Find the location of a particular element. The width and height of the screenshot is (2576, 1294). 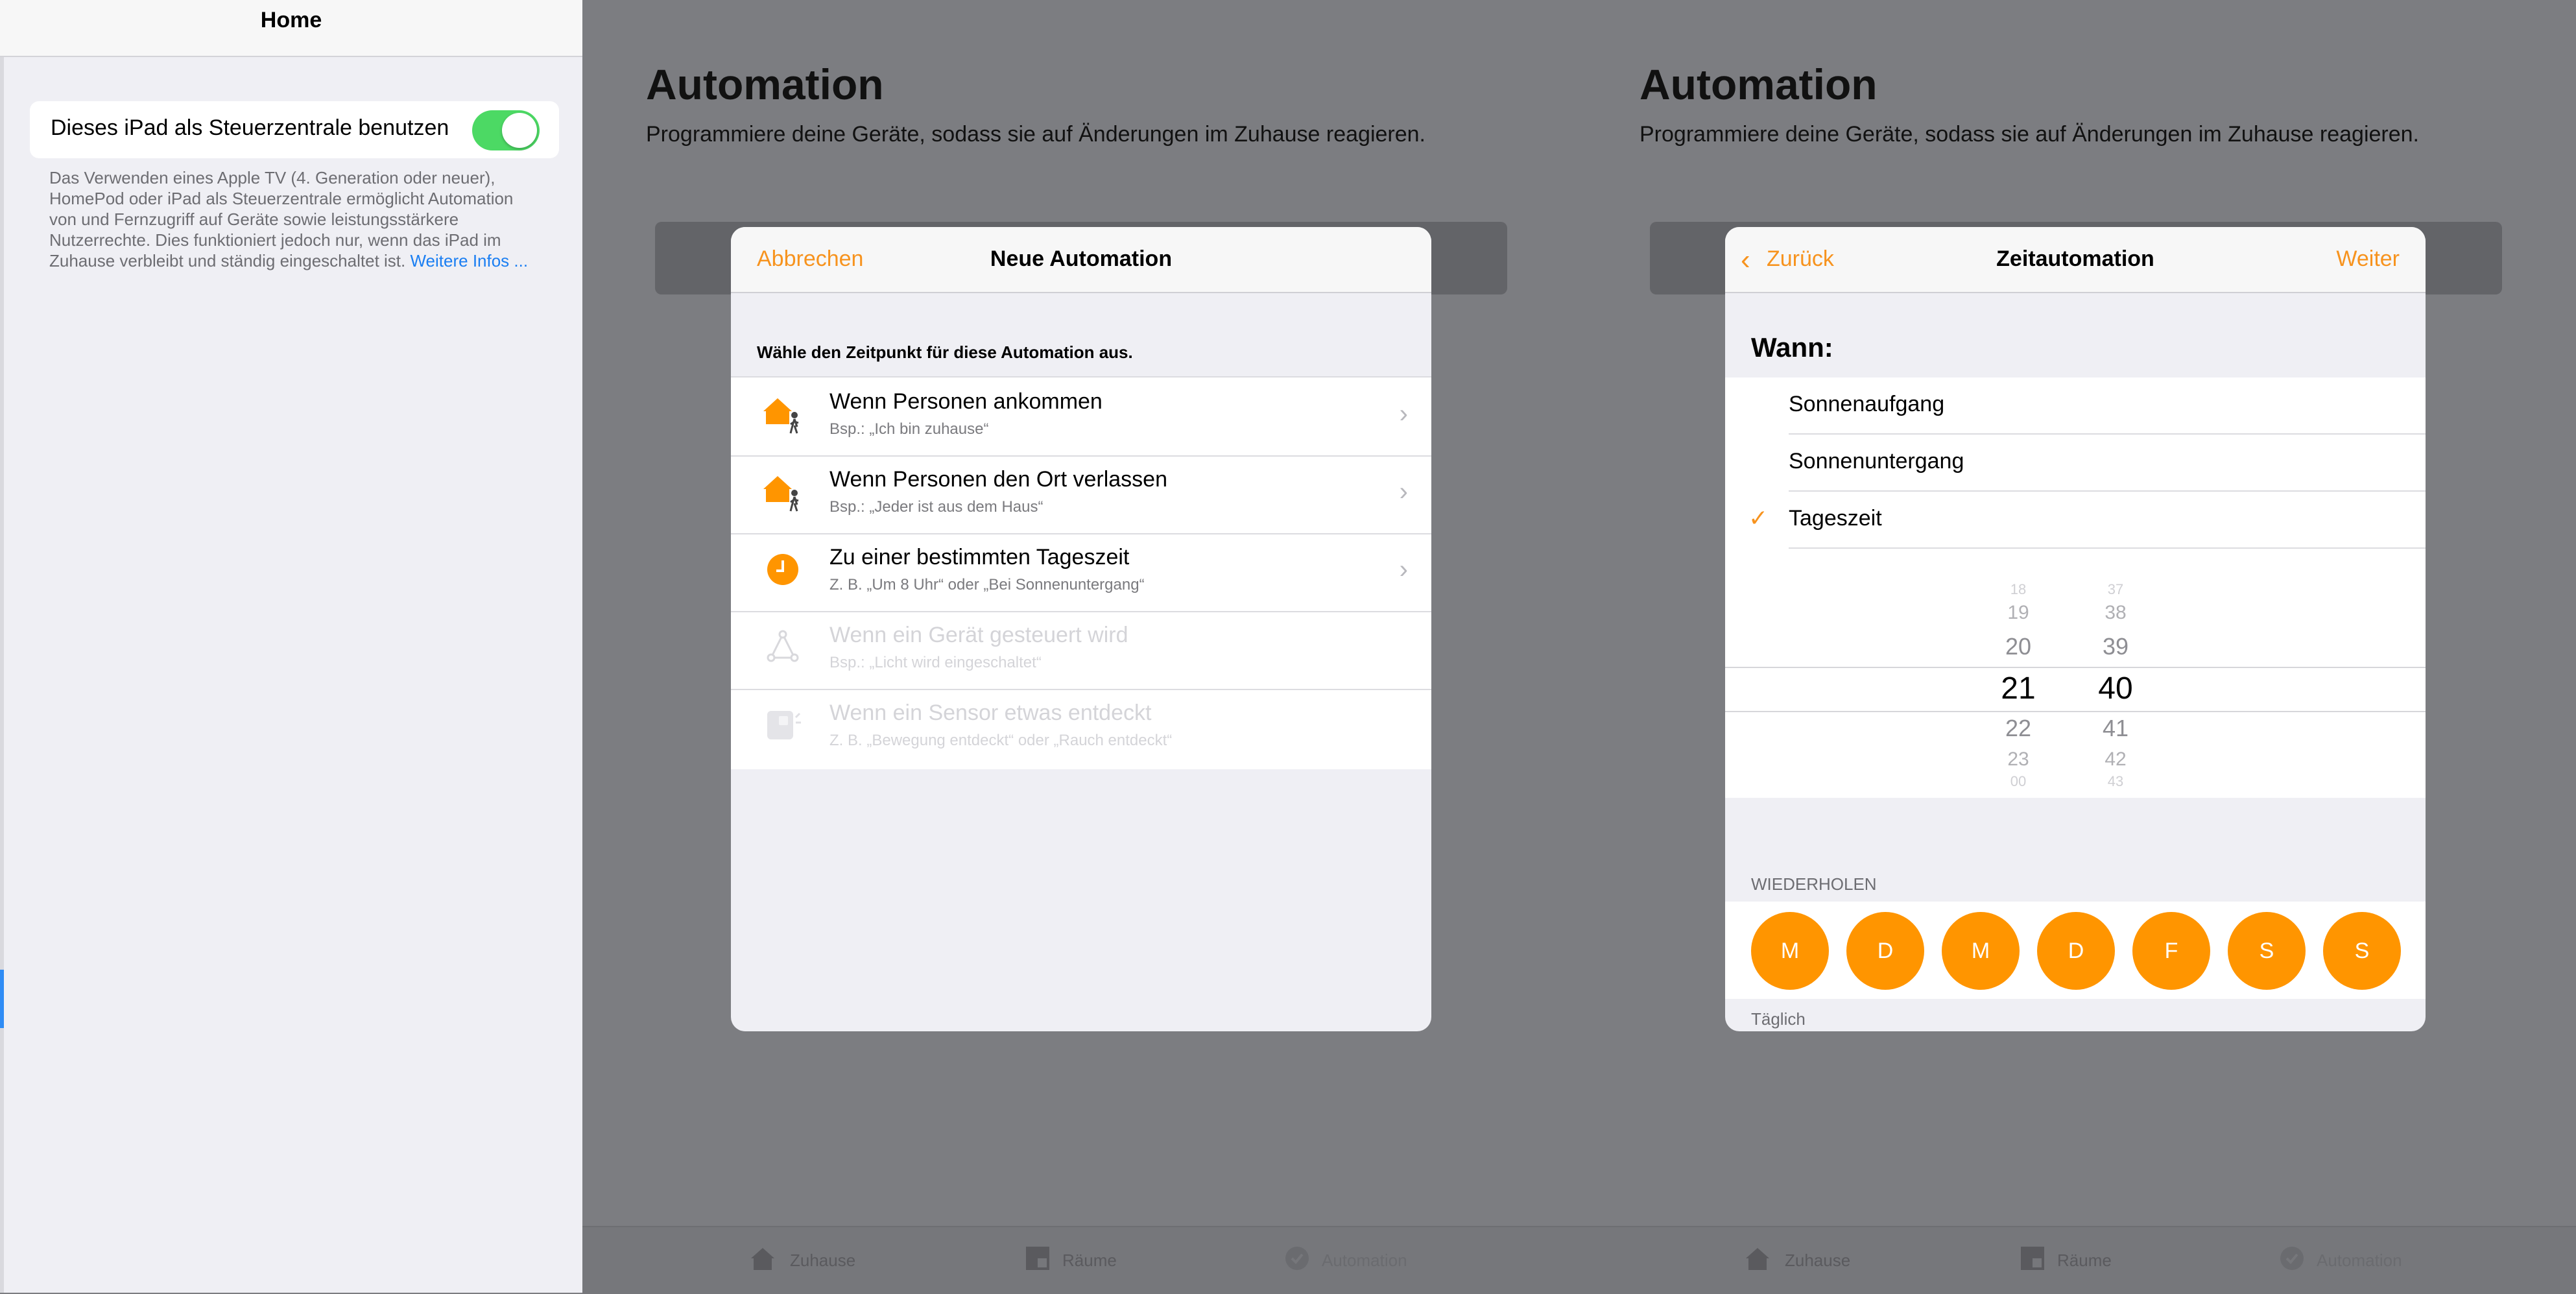

picker-hour: 18 is located at coordinates (2018, 589).